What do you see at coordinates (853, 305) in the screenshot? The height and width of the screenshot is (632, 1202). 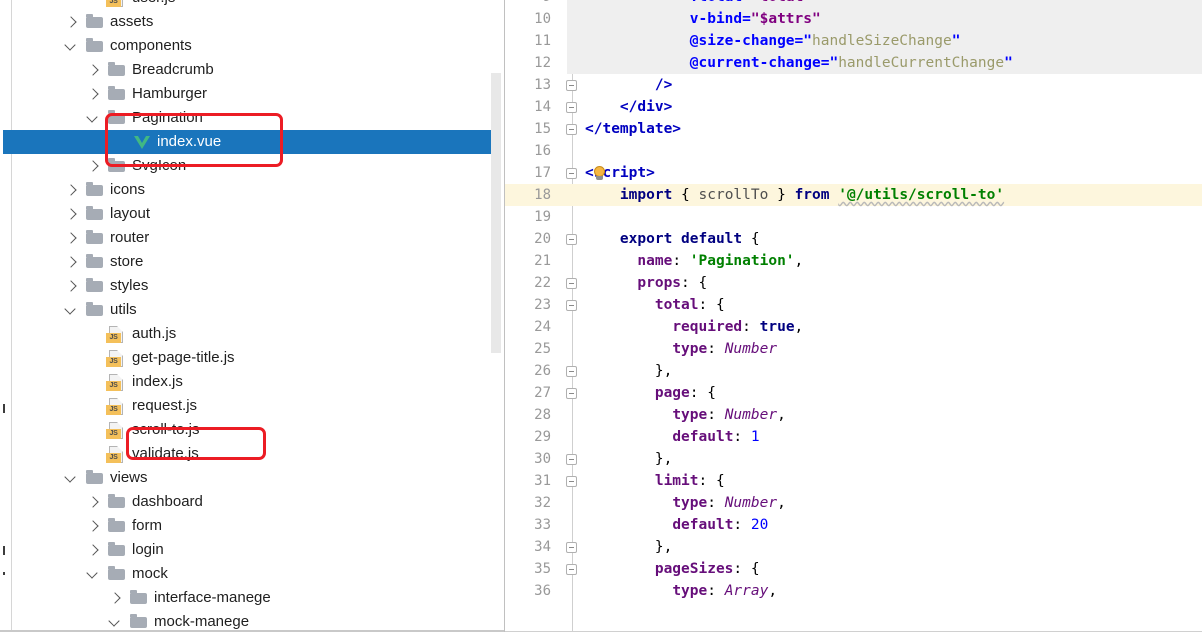 I see `code-line: 23 total: {` at bounding box center [853, 305].